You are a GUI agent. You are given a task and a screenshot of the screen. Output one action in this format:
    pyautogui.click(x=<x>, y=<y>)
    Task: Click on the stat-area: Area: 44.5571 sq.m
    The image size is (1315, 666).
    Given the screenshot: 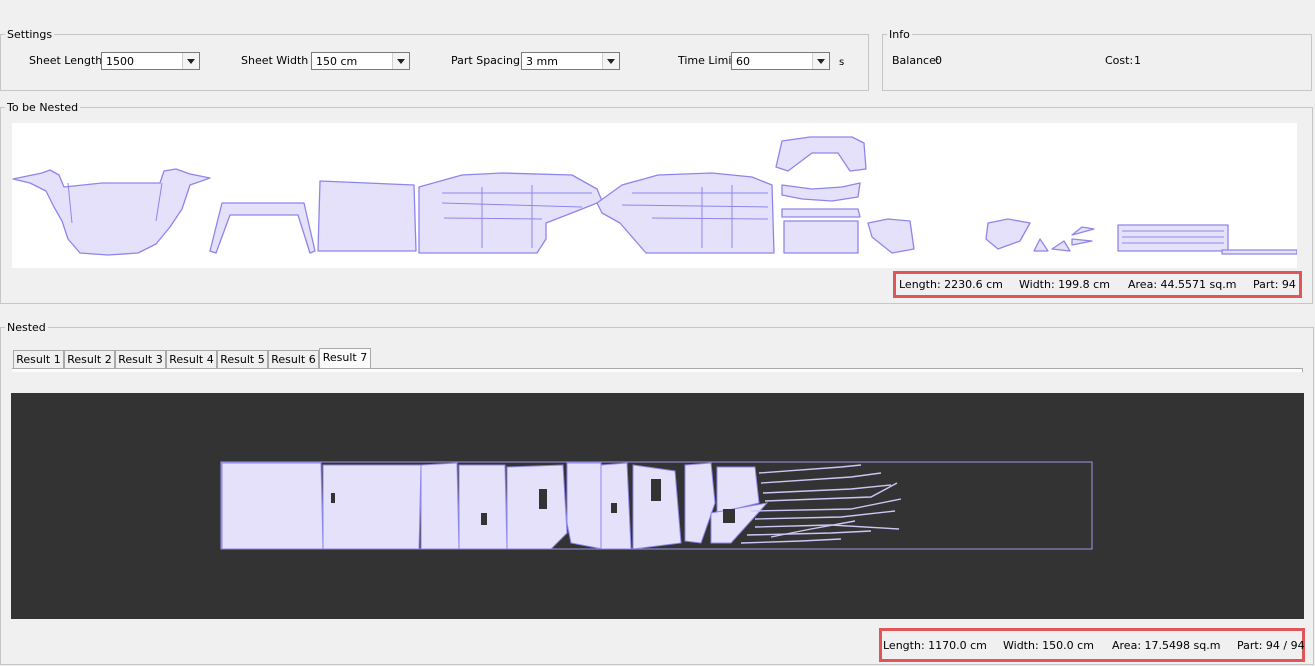 What is the action you would take?
    pyautogui.click(x=1182, y=284)
    